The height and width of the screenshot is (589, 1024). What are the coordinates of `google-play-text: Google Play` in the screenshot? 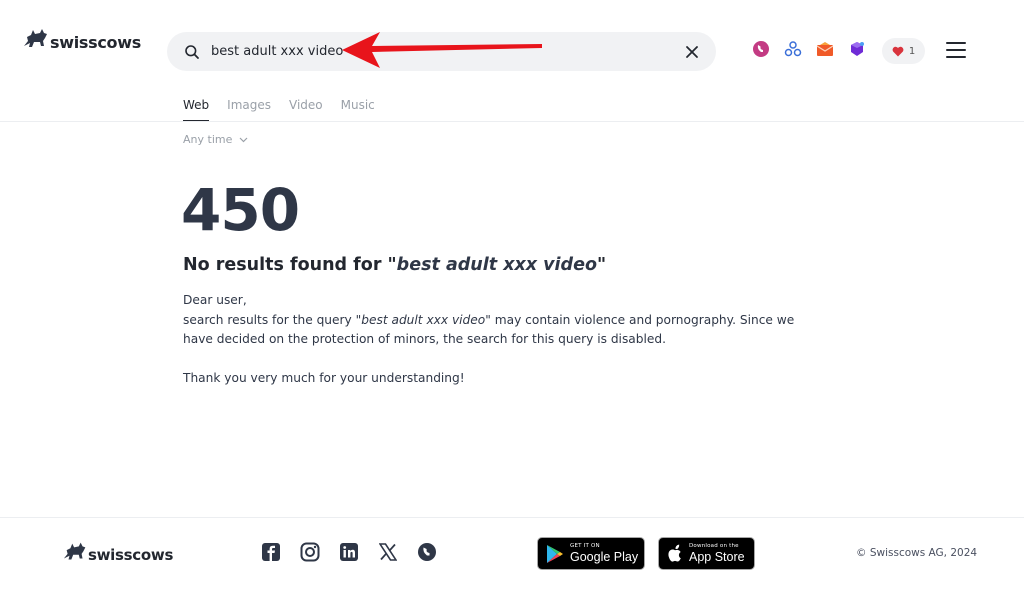 It's located at (604, 557).